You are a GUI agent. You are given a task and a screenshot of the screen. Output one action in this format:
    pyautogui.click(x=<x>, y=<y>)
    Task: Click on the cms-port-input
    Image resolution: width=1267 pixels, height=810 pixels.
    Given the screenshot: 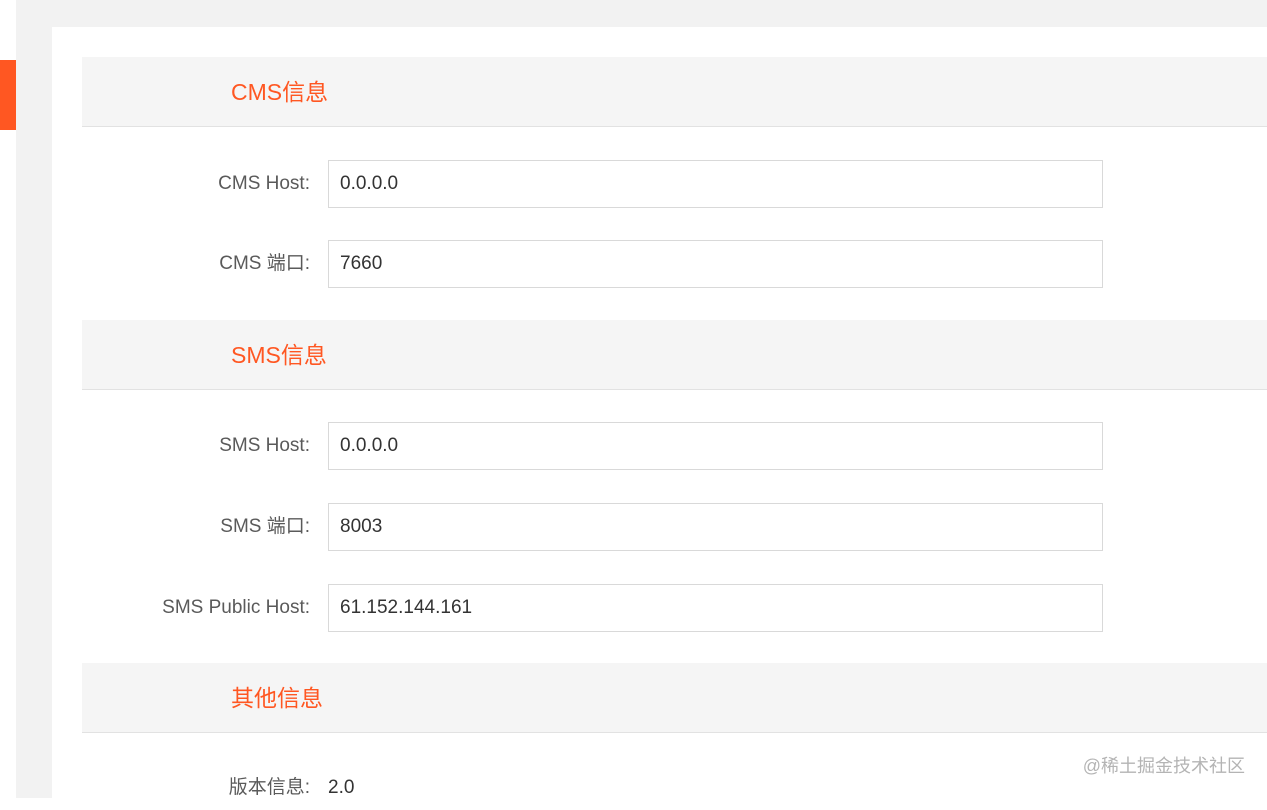 What is the action you would take?
    pyautogui.click(x=715, y=264)
    